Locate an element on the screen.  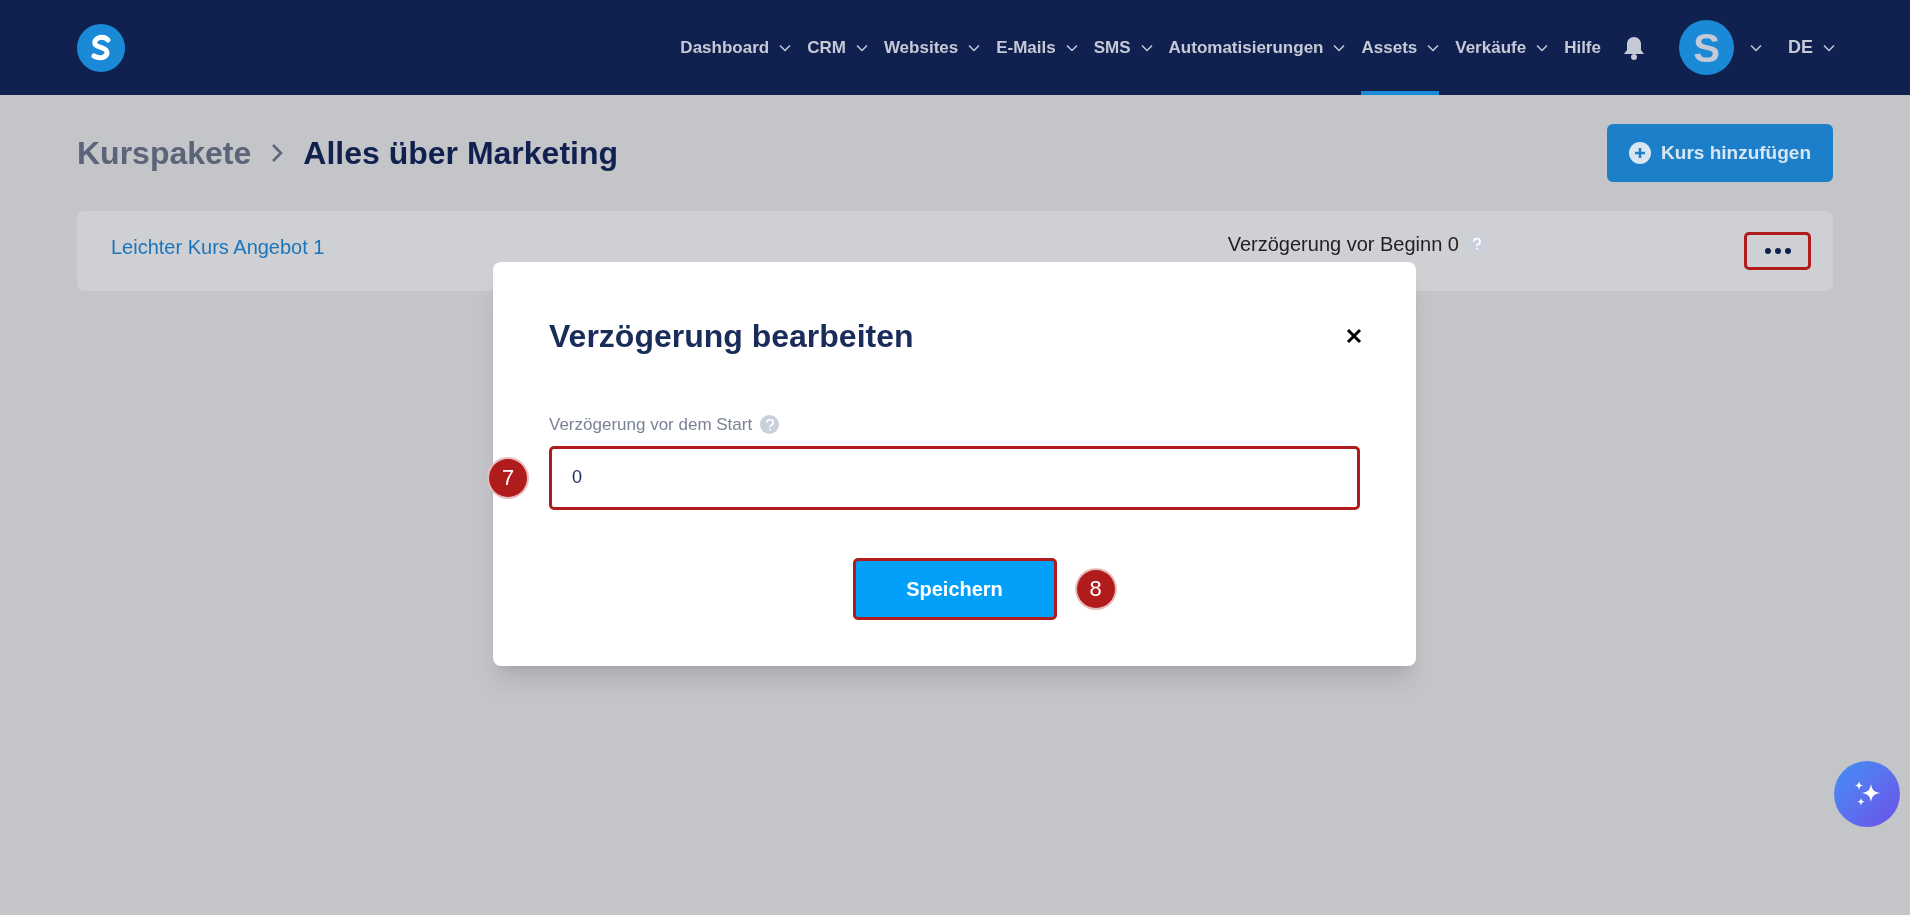
close-button is located at coordinates (1354, 336).